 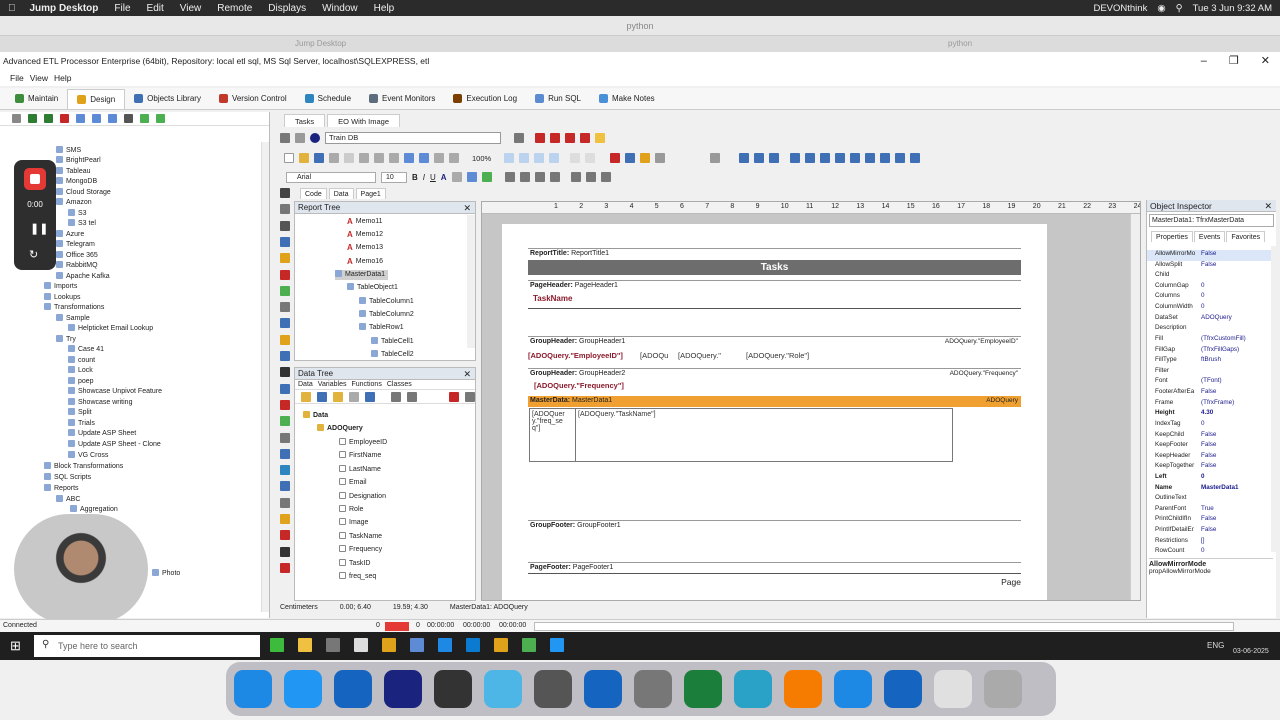 What do you see at coordinates (552, 421) in the screenshot?
I see `freq-seq-cell: [ADOQuer y."freq_se q"]` at bounding box center [552, 421].